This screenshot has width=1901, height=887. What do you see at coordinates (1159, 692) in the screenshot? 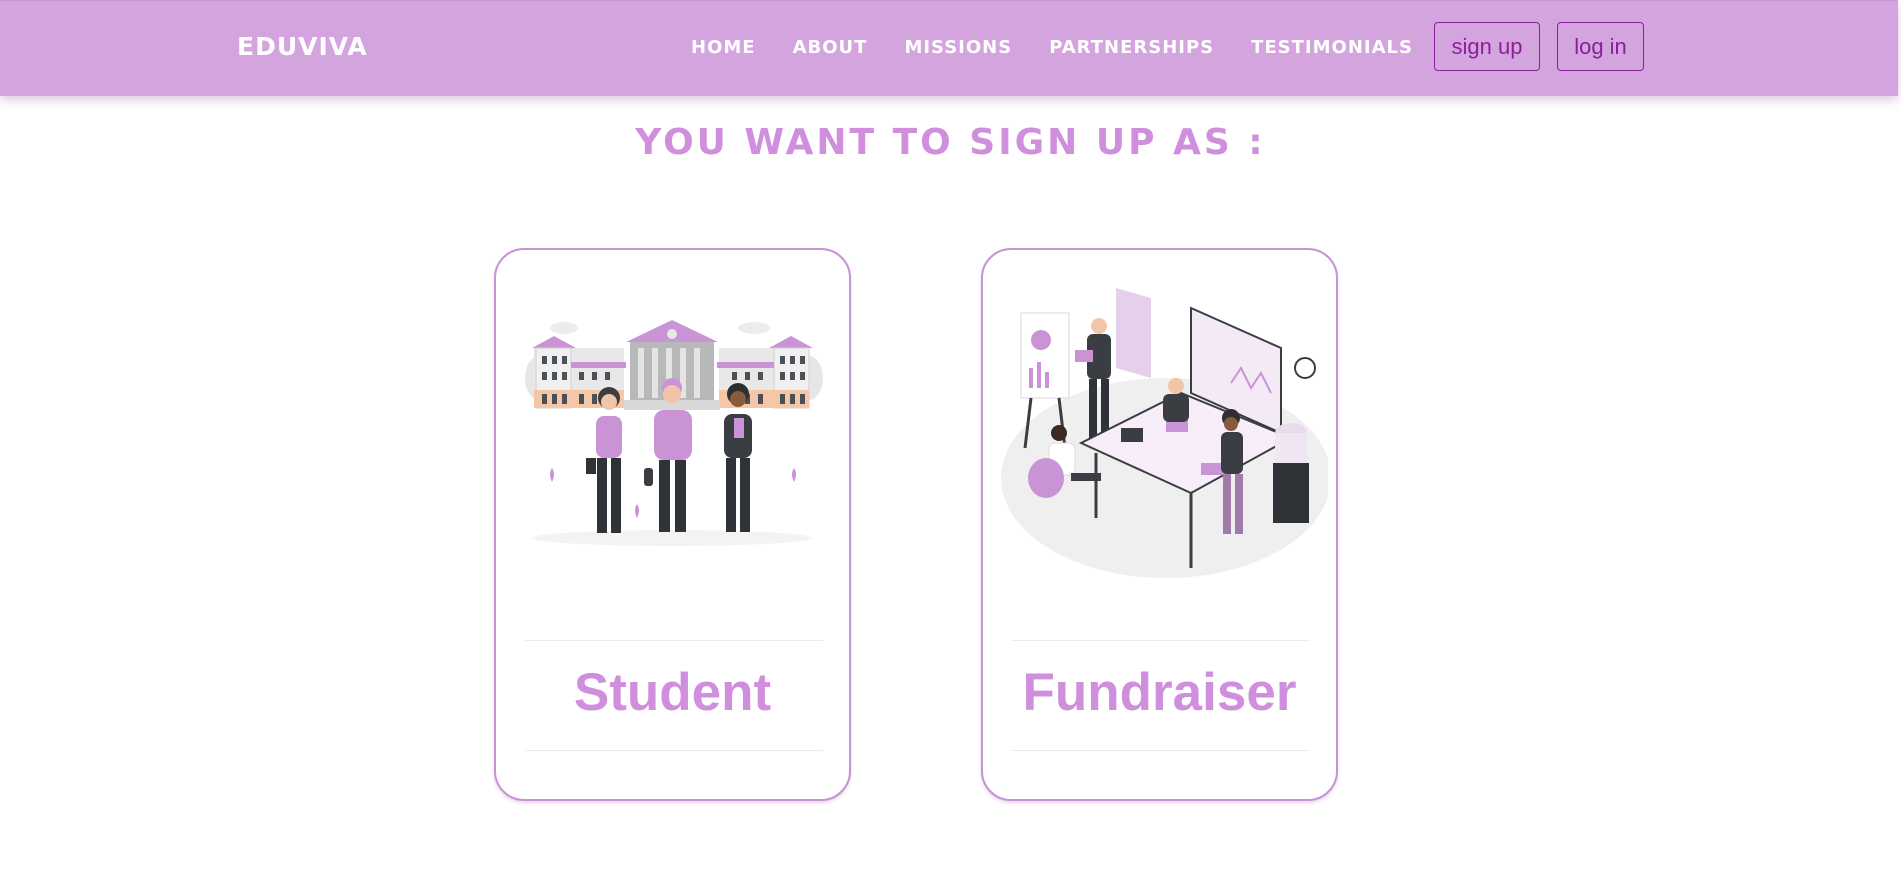
I see `fundraiser-label: Fundraiser` at bounding box center [1159, 692].